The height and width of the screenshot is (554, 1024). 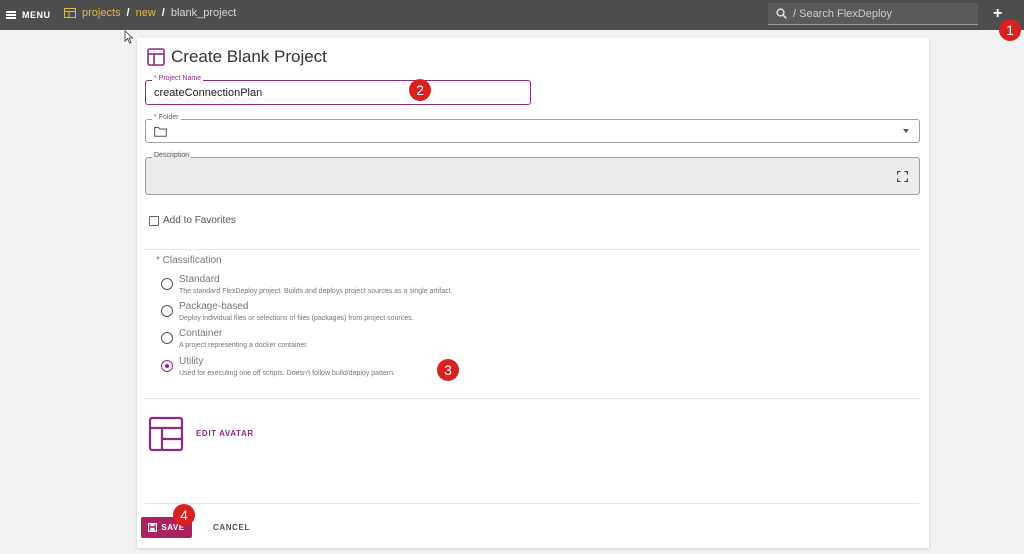 What do you see at coordinates (274, 93) in the screenshot?
I see `project-name-input` at bounding box center [274, 93].